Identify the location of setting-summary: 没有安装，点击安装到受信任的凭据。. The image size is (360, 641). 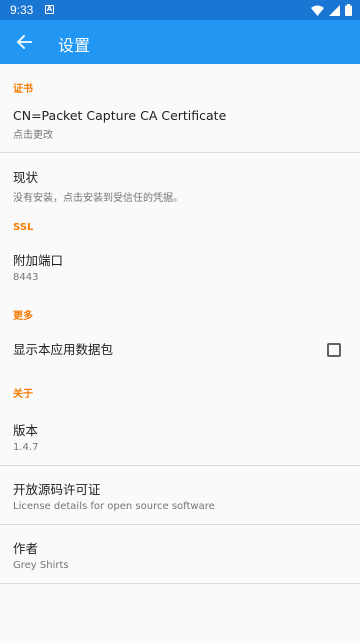
(98, 198).